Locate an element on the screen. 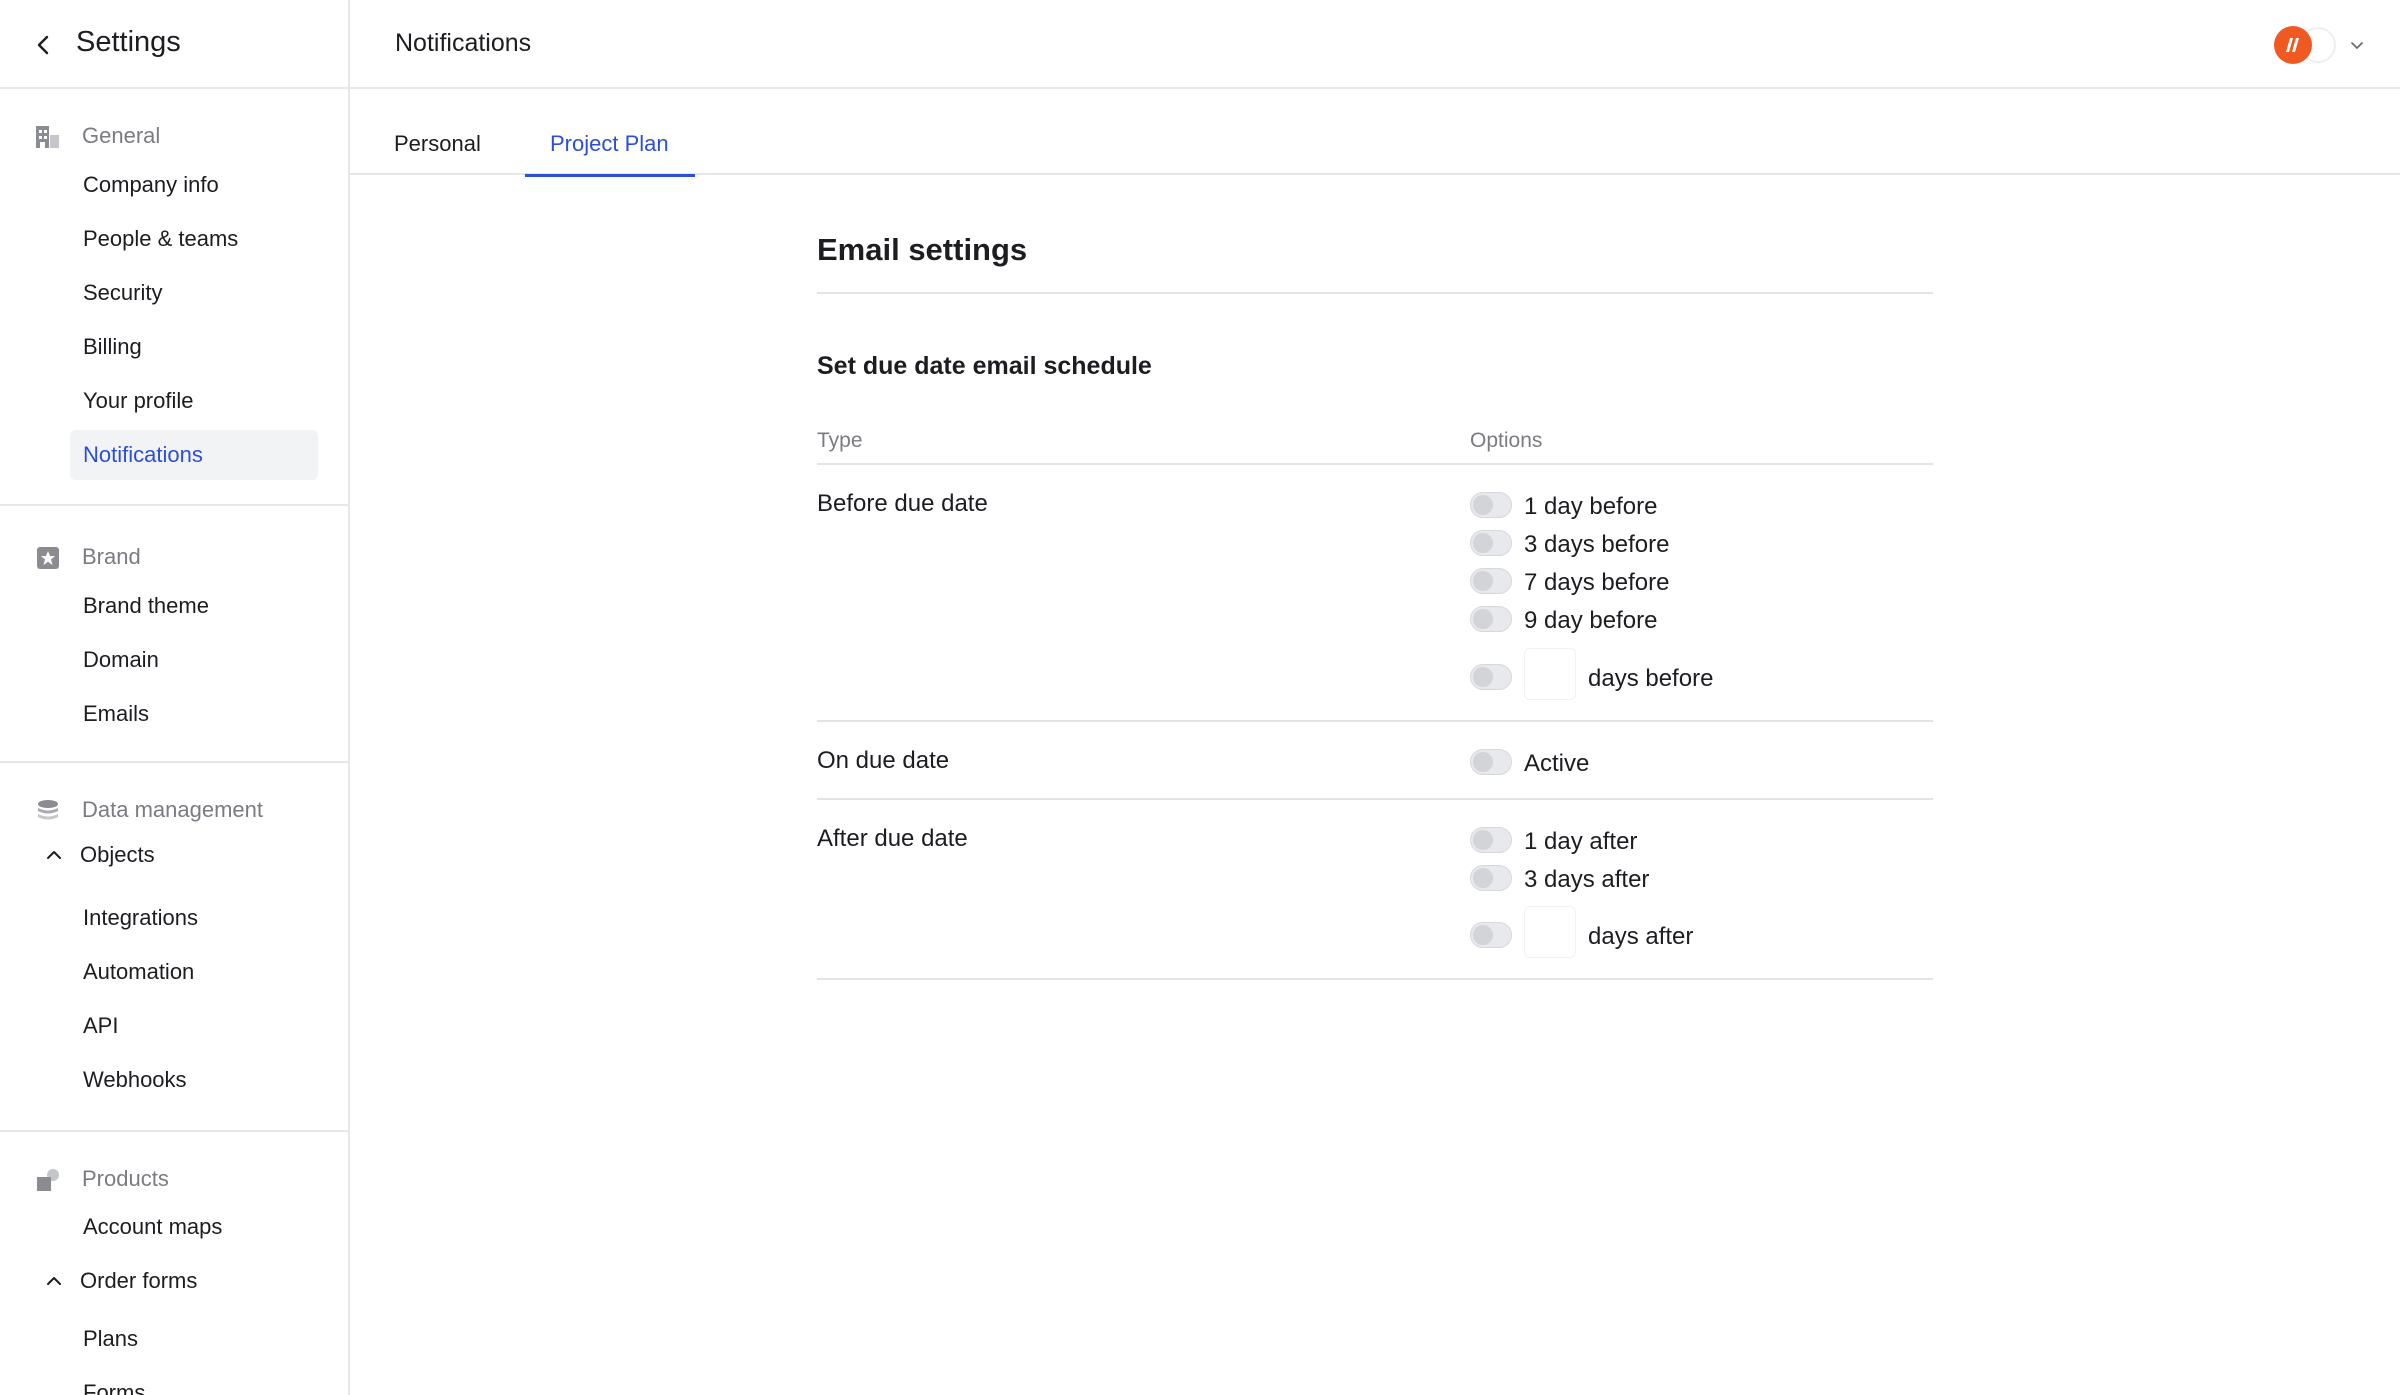 The image size is (2400, 1395). sidebar-item-label: API is located at coordinates (101, 1025).